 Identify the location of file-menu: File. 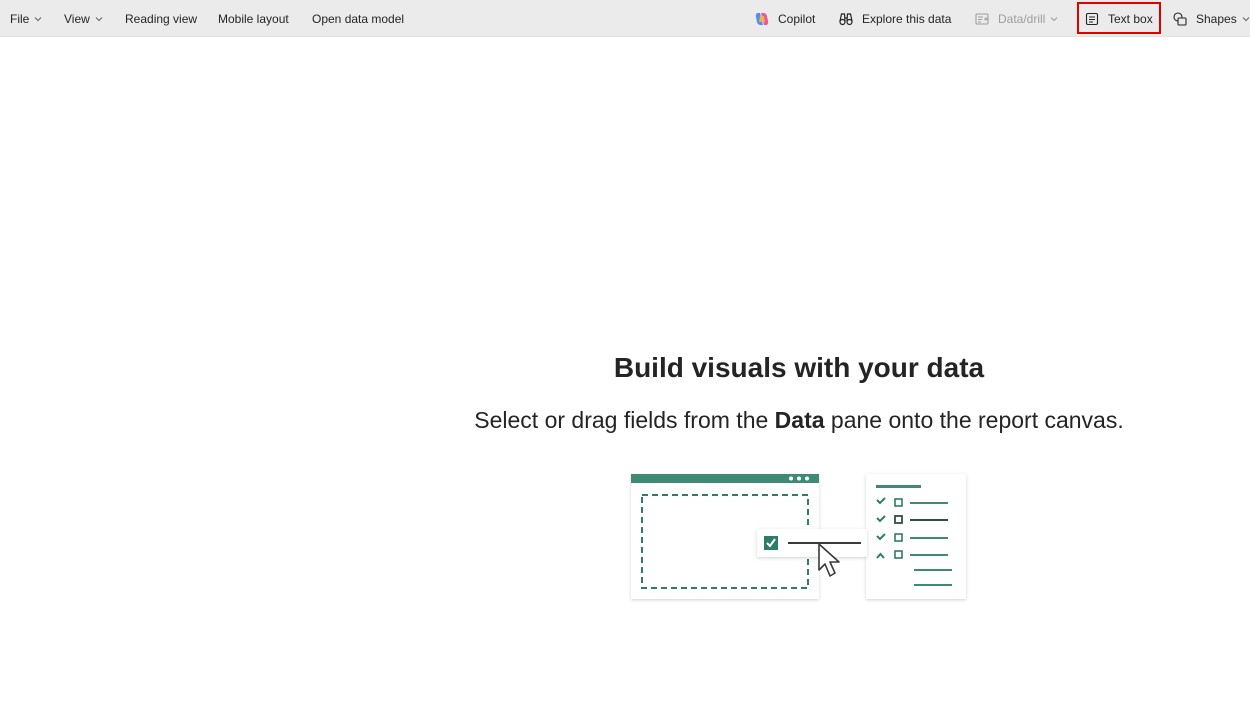
(26, 18).